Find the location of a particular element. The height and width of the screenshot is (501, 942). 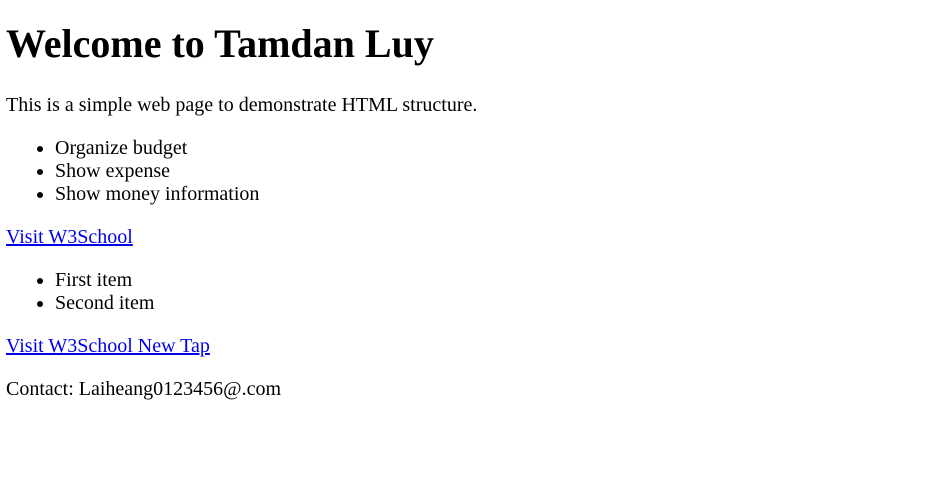

feature-item-show-money-info: Show money information is located at coordinates (495, 194).